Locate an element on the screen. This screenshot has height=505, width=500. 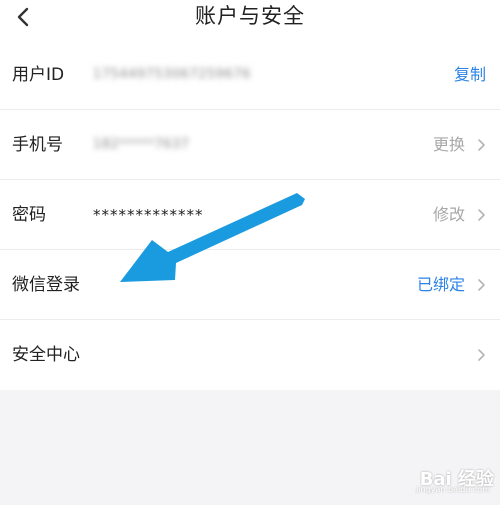
row-label: 微信登录 is located at coordinates (46, 285).